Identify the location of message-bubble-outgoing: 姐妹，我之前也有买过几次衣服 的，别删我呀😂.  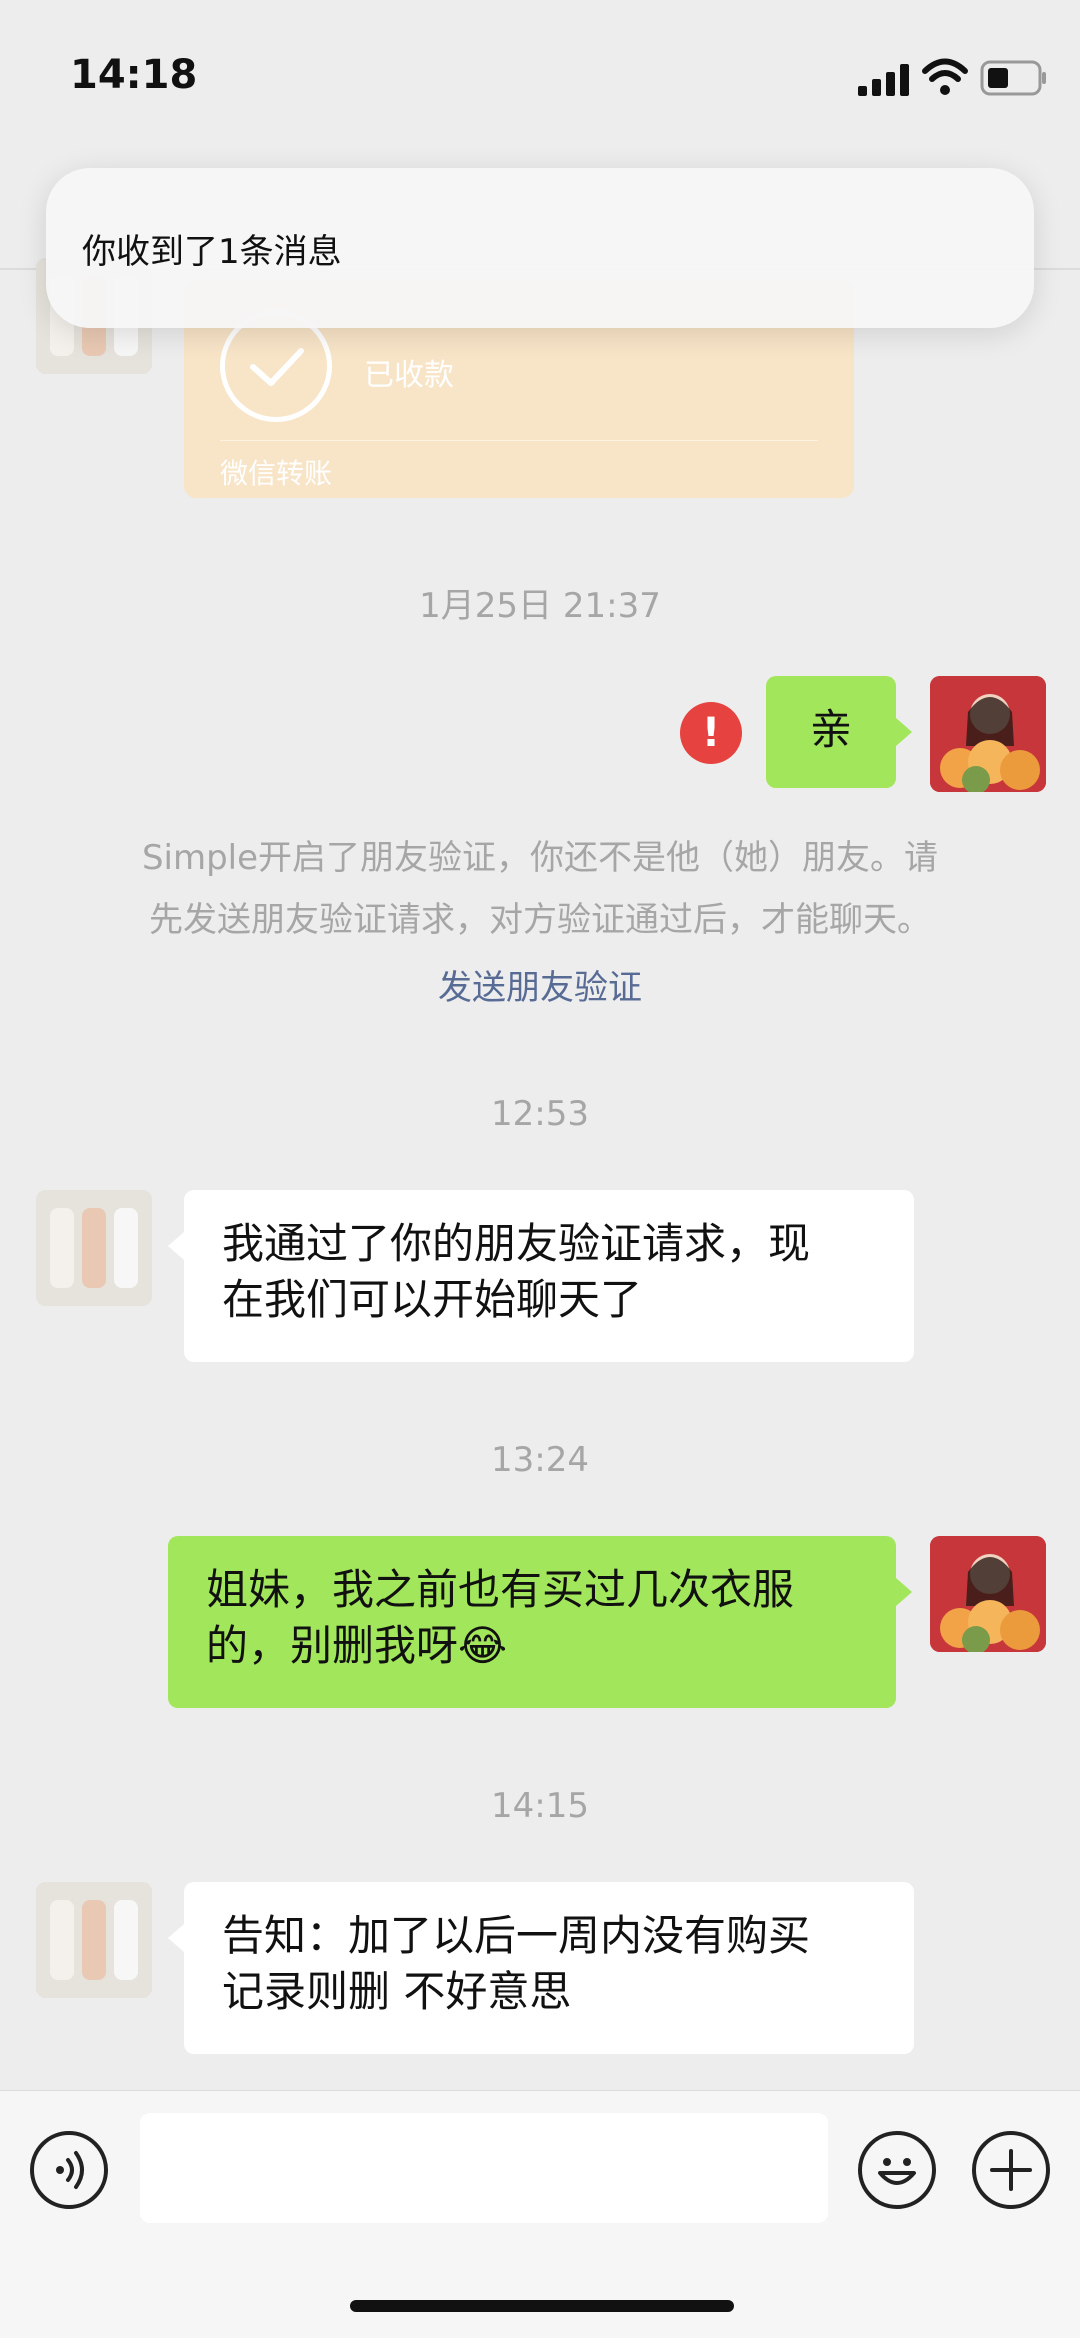
(532, 1622).